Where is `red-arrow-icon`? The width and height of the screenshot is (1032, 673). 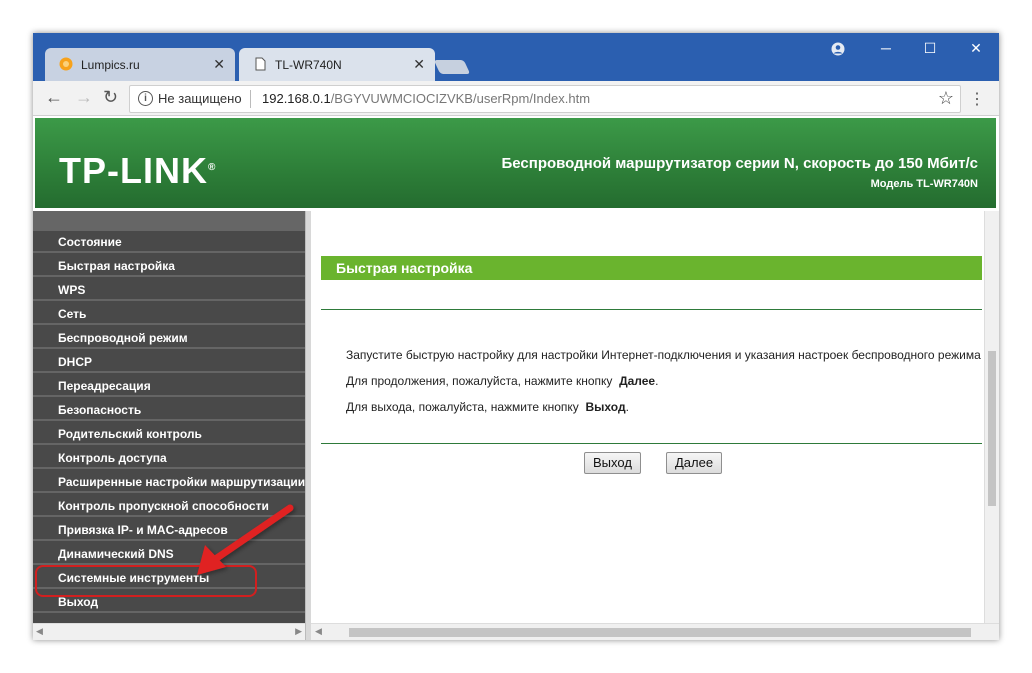
red-arrow-icon is located at coordinates (245, 539).